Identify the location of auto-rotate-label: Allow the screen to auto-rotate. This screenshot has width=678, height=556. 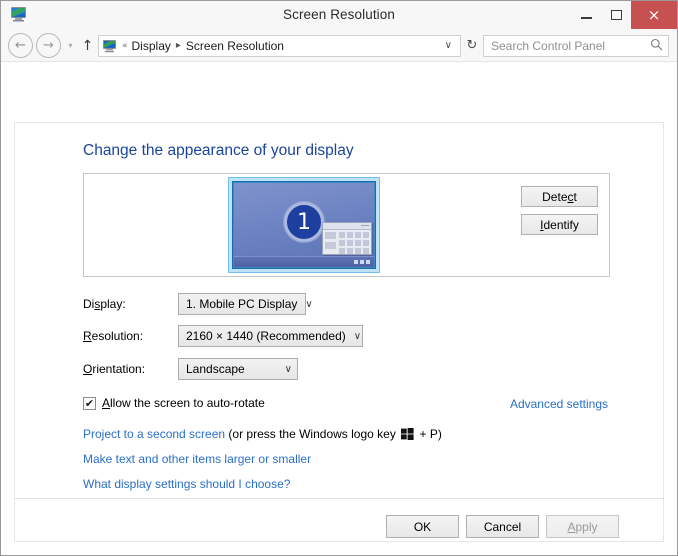
(183, 403).